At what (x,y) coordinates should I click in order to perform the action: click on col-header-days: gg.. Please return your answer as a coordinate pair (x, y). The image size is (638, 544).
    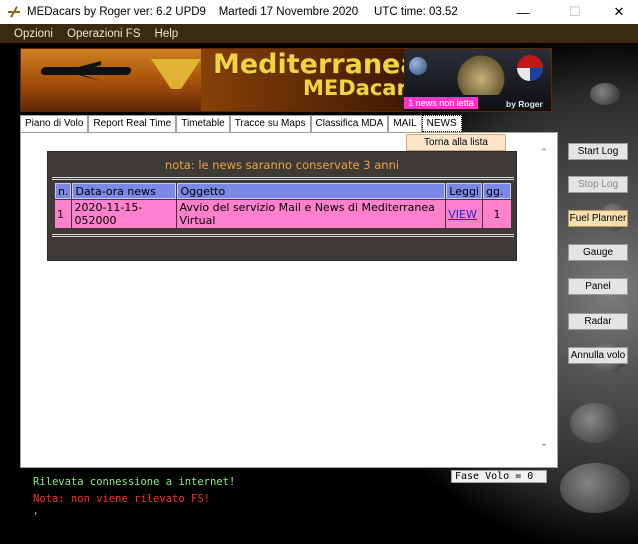
    Looking at the image, I should click on (497, 191).